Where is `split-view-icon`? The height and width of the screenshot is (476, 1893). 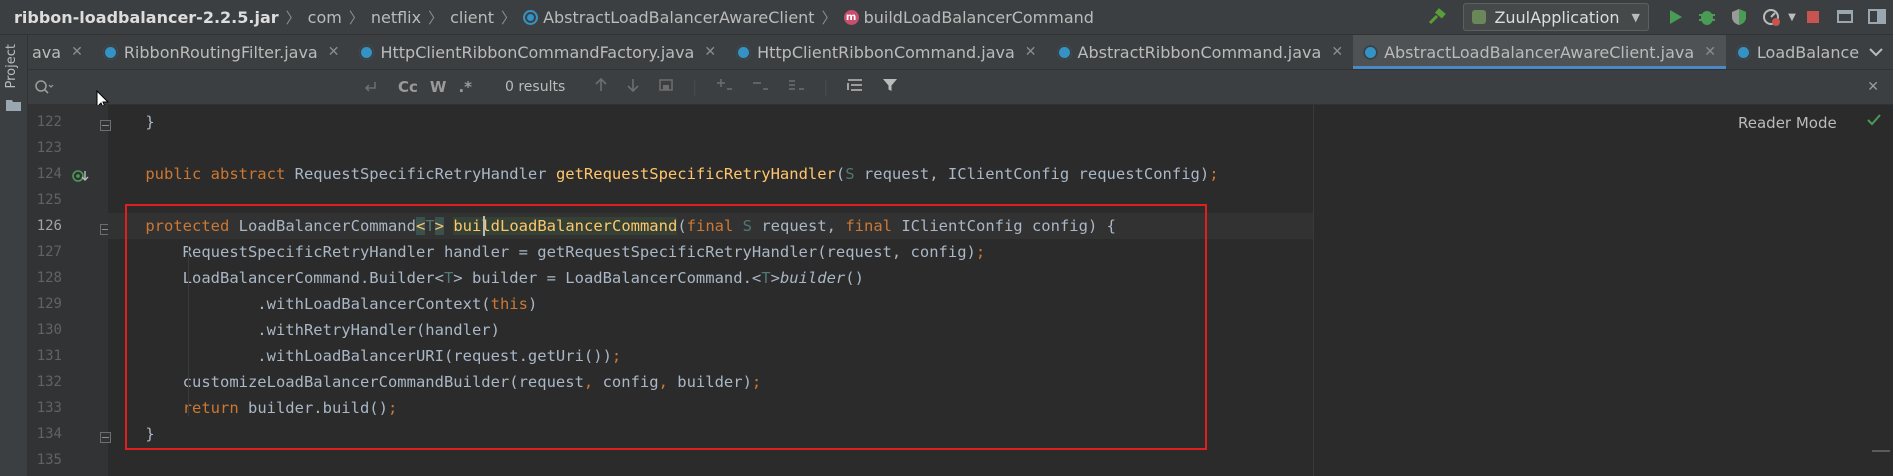 split-view-icon is located at coordinates (1877, 17).